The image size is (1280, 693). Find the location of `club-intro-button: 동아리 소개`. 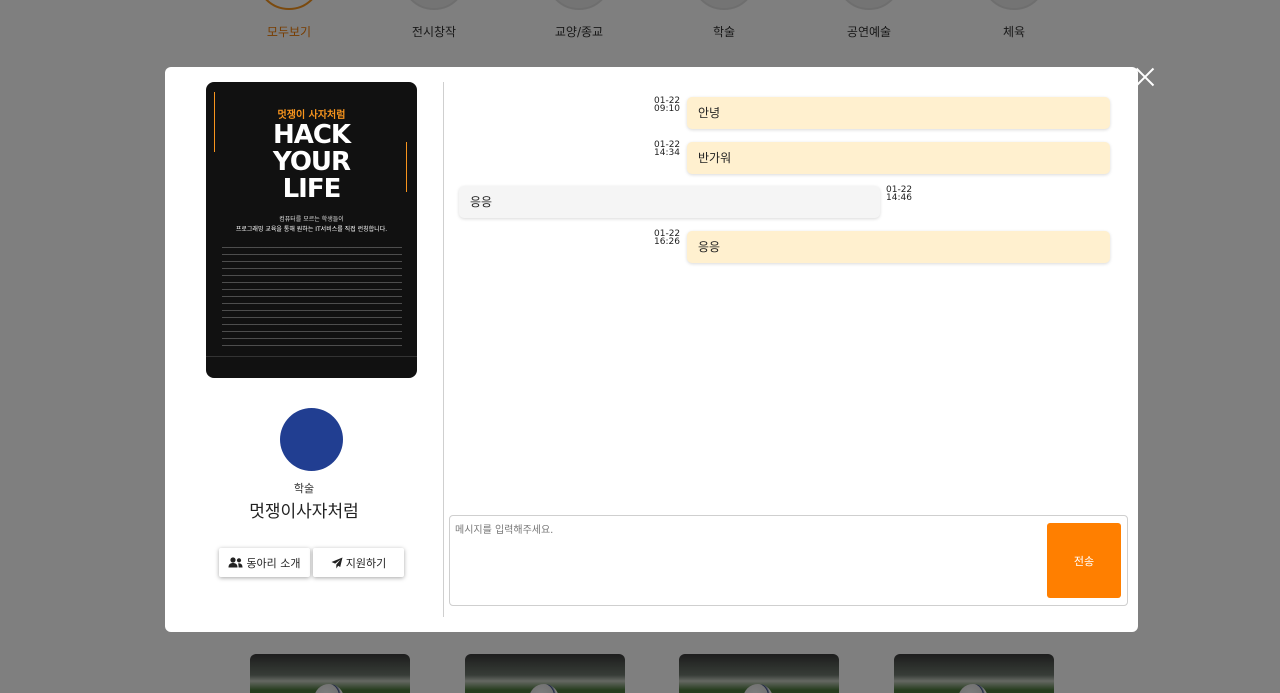

club-intro-button: 동아리 소개 is located at coordinates (264, 562).